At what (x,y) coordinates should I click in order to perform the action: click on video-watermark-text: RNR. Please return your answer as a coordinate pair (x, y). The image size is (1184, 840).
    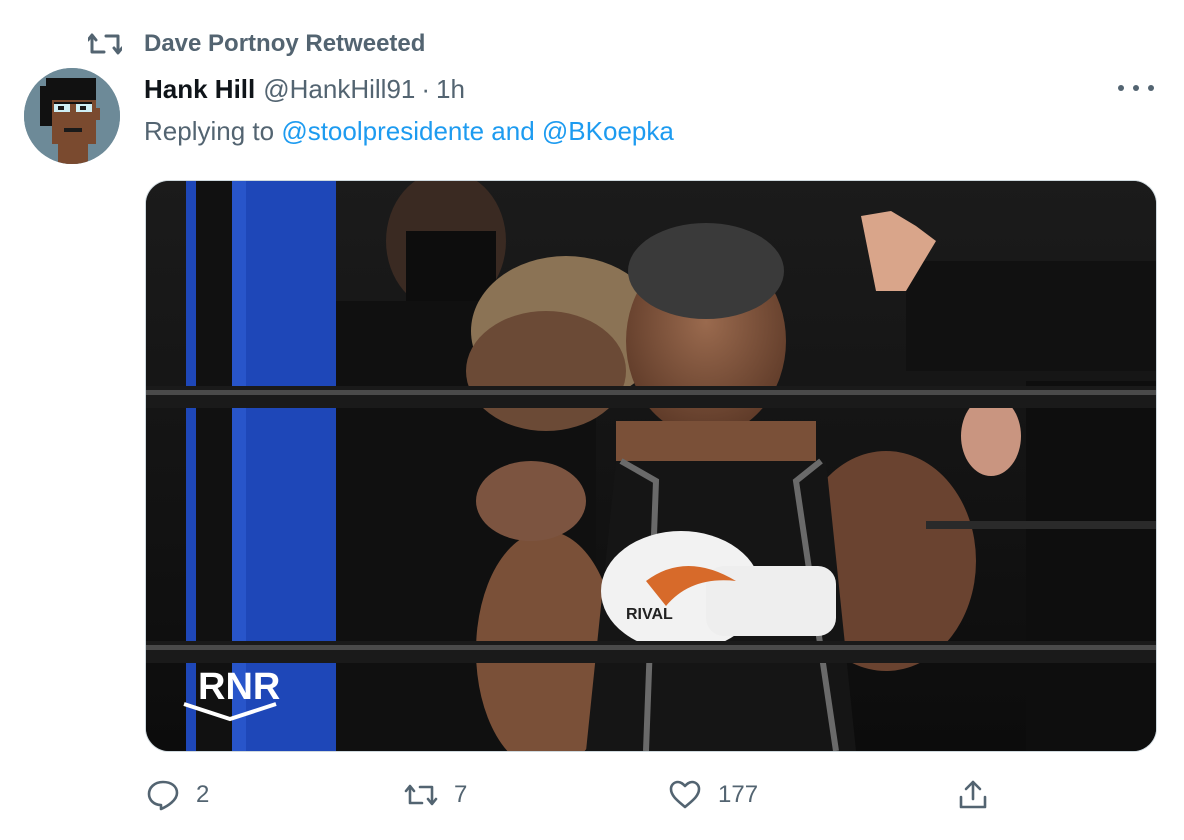
    Looking at the image, I should click on (239, 687).